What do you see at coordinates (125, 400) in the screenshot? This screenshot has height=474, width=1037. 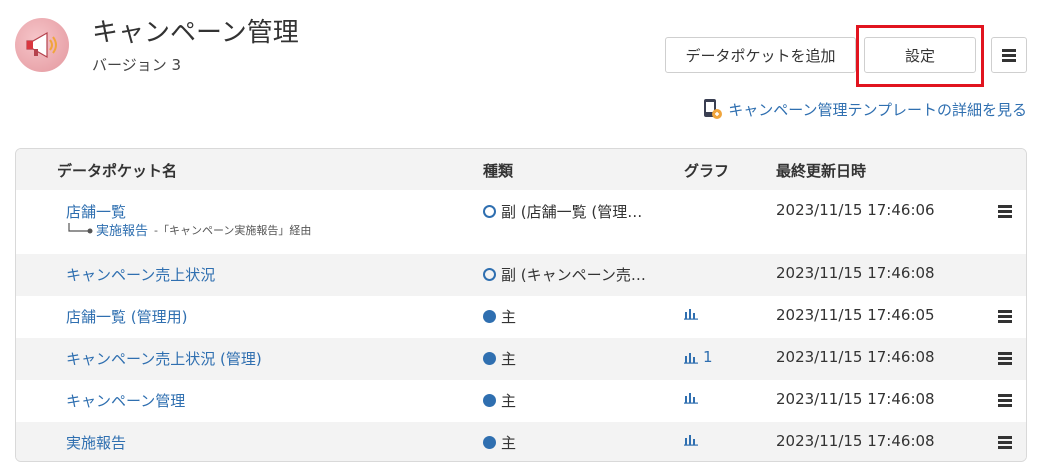 I see `data-pocket-name-link: キャンペーン管理` at bounding box center [125, 400].